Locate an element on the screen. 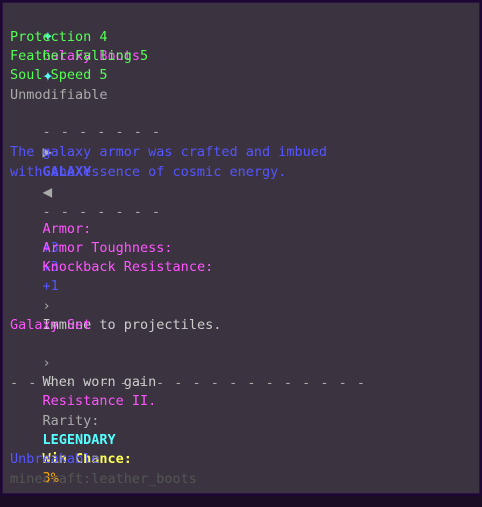 Image resolution: width=482 pixels, height=507 pixels. stat-armor: Armor: +3 is located at coordinates (51, 228).